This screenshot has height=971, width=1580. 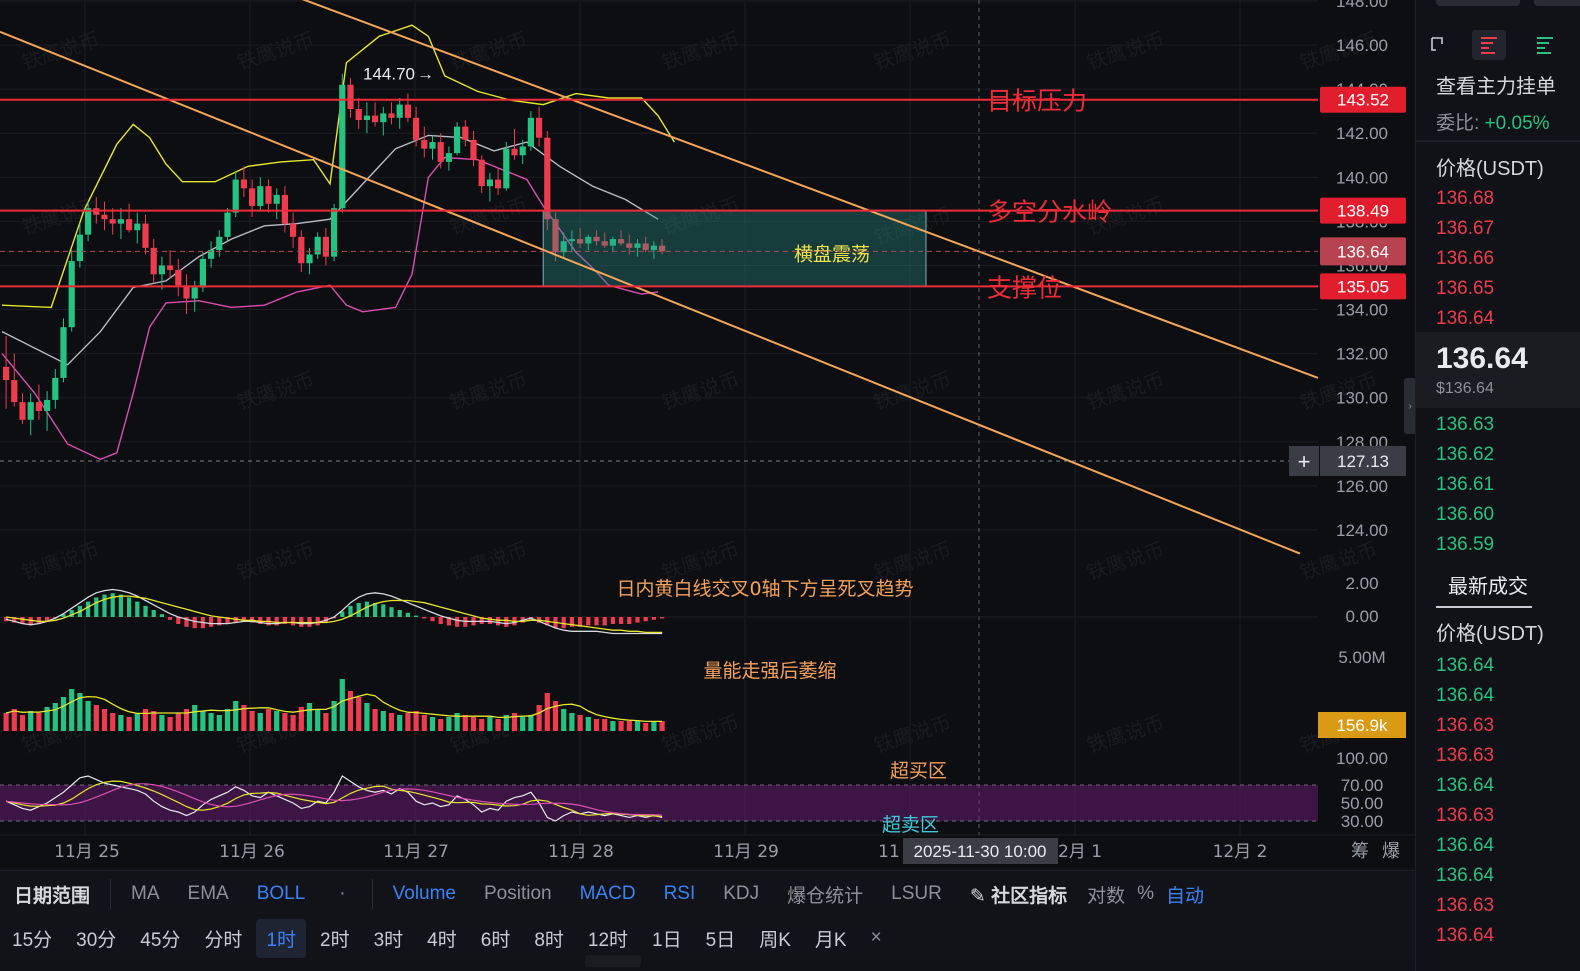 What do you see at coordinates (389, 938) in the screenshot?
I see `tf-3h: 3时` at bounding box center [389, 938].